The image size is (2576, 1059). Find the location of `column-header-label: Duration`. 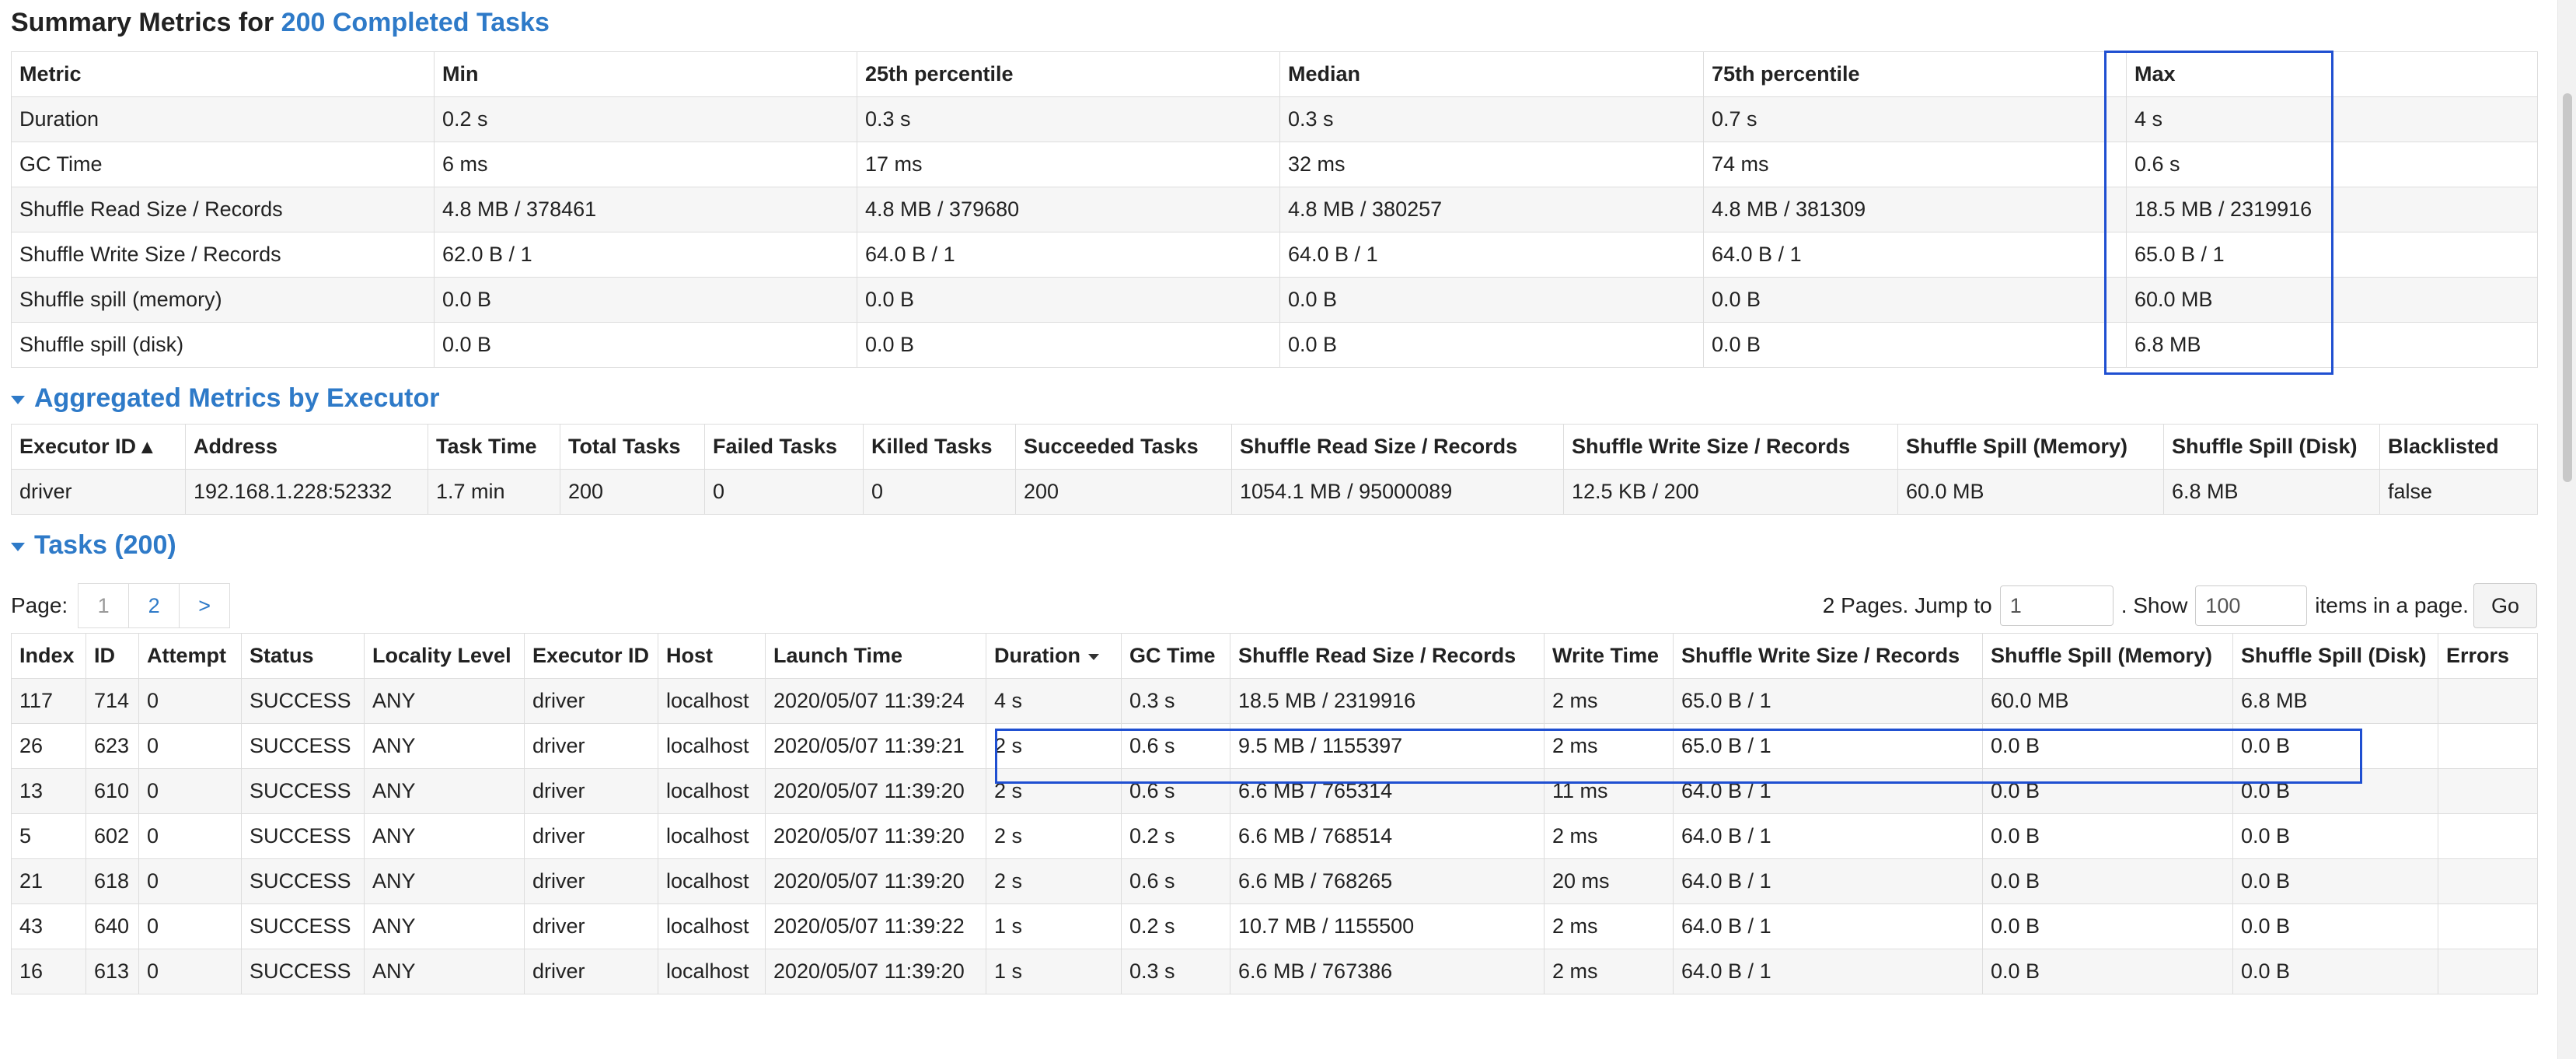

column-header-label: Duration is located at coordinates (1037, 655).